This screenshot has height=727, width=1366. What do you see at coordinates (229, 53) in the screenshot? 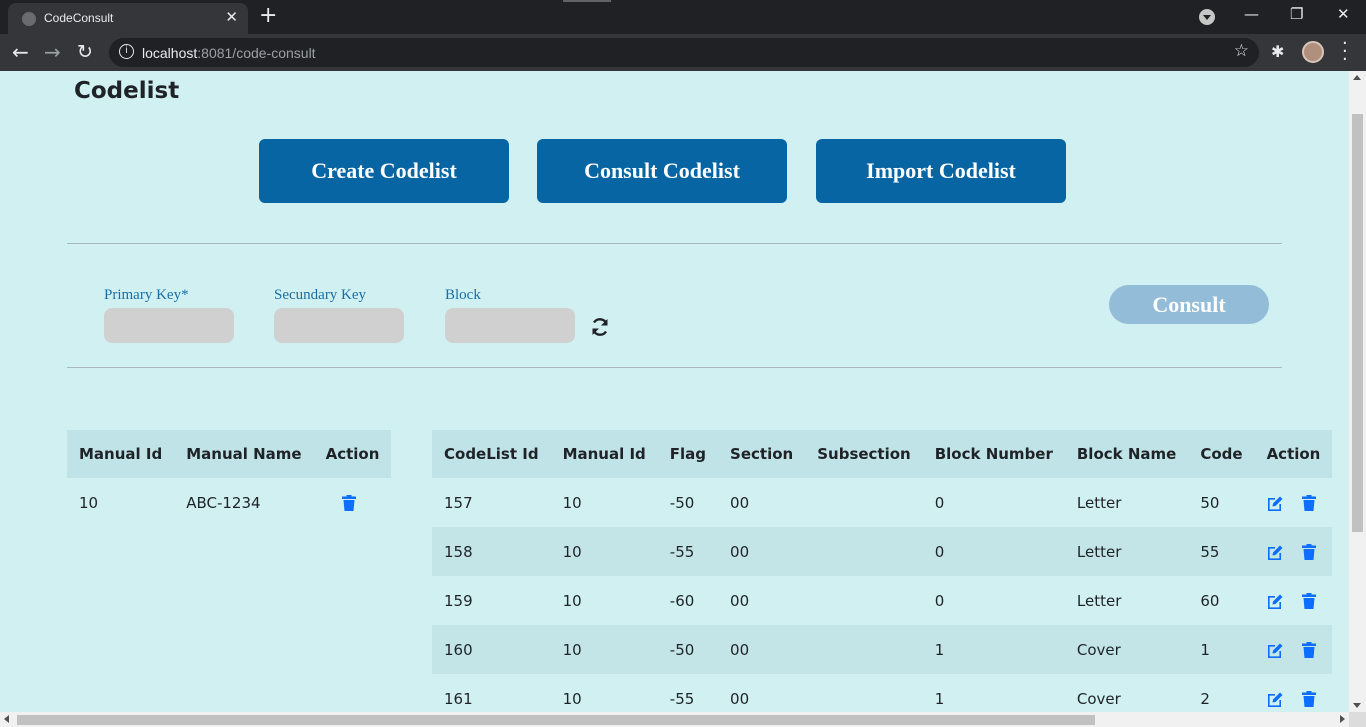
I see `url-text: localhost:8081/code-consult` at bounding box center [229, 53].